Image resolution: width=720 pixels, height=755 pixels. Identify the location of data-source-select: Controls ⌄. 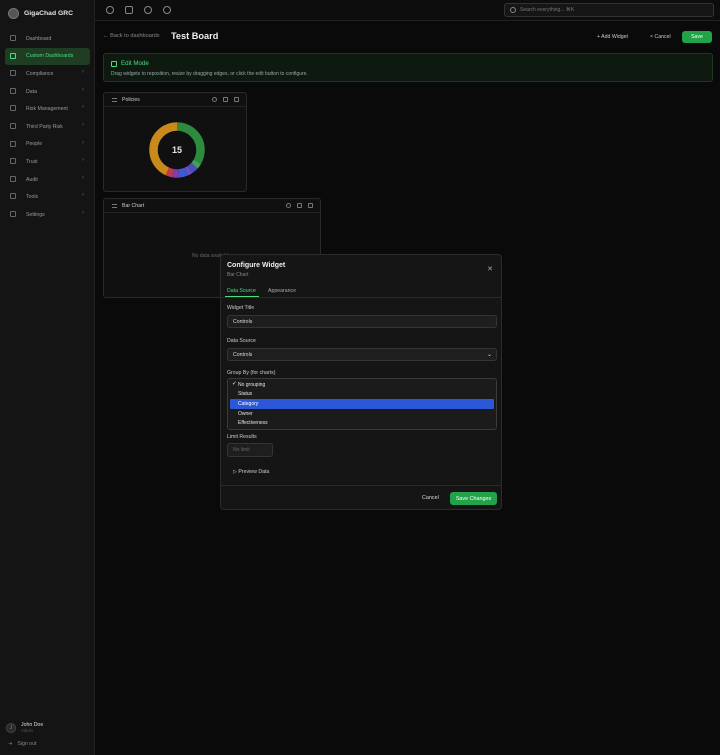
(362, 354).